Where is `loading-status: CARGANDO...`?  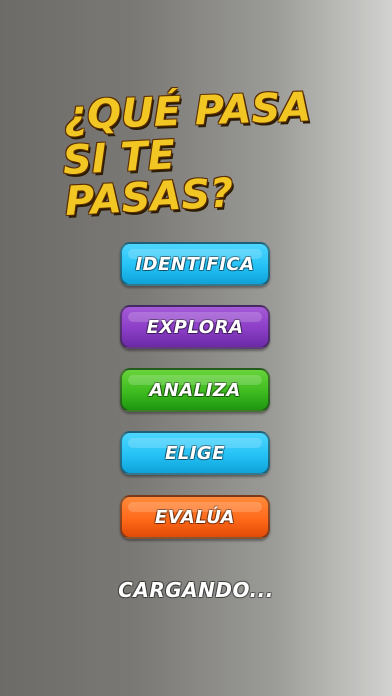
loading-status: CARGANDO... is located at coordinates (196, 590).